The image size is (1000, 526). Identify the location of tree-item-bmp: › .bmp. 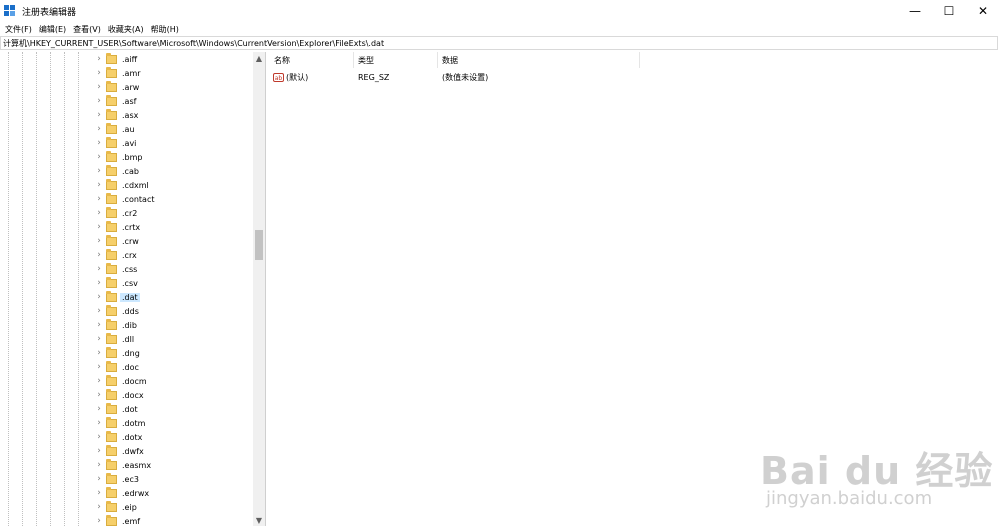
(125, 157).